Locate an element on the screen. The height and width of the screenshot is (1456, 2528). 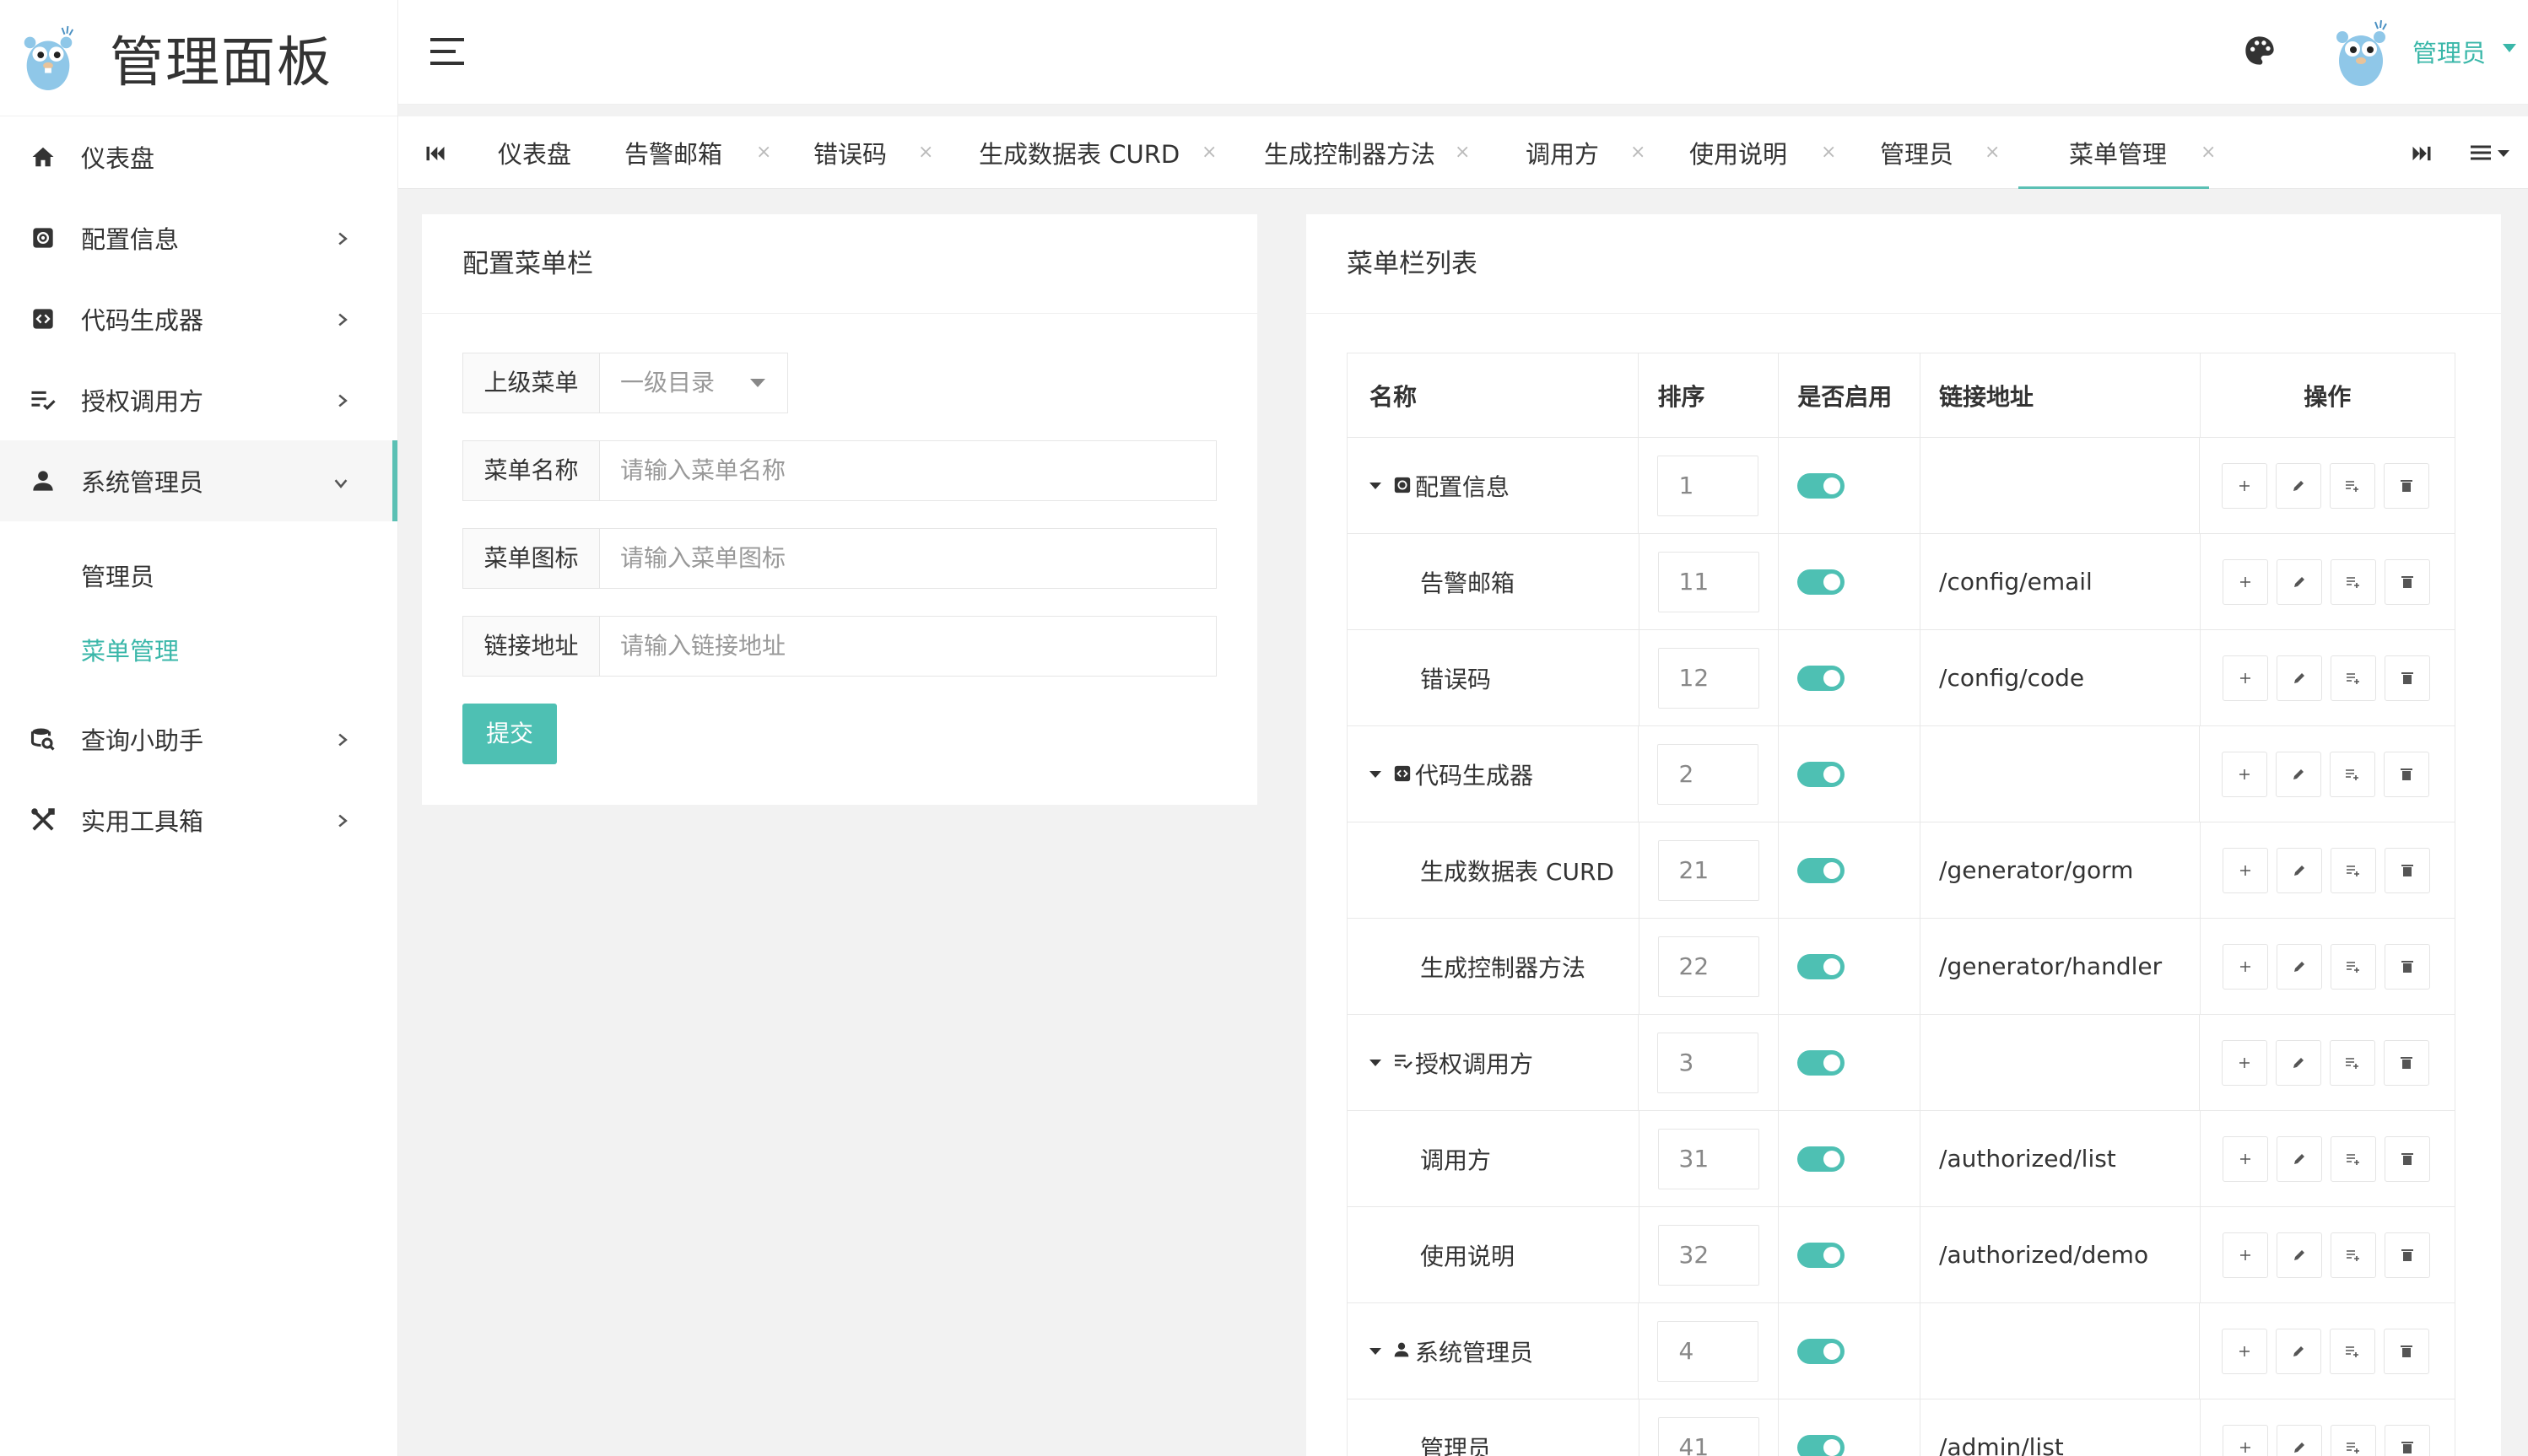
sidebar-item-dashboard: 仪表盘 is located at coordinates (199, 156).